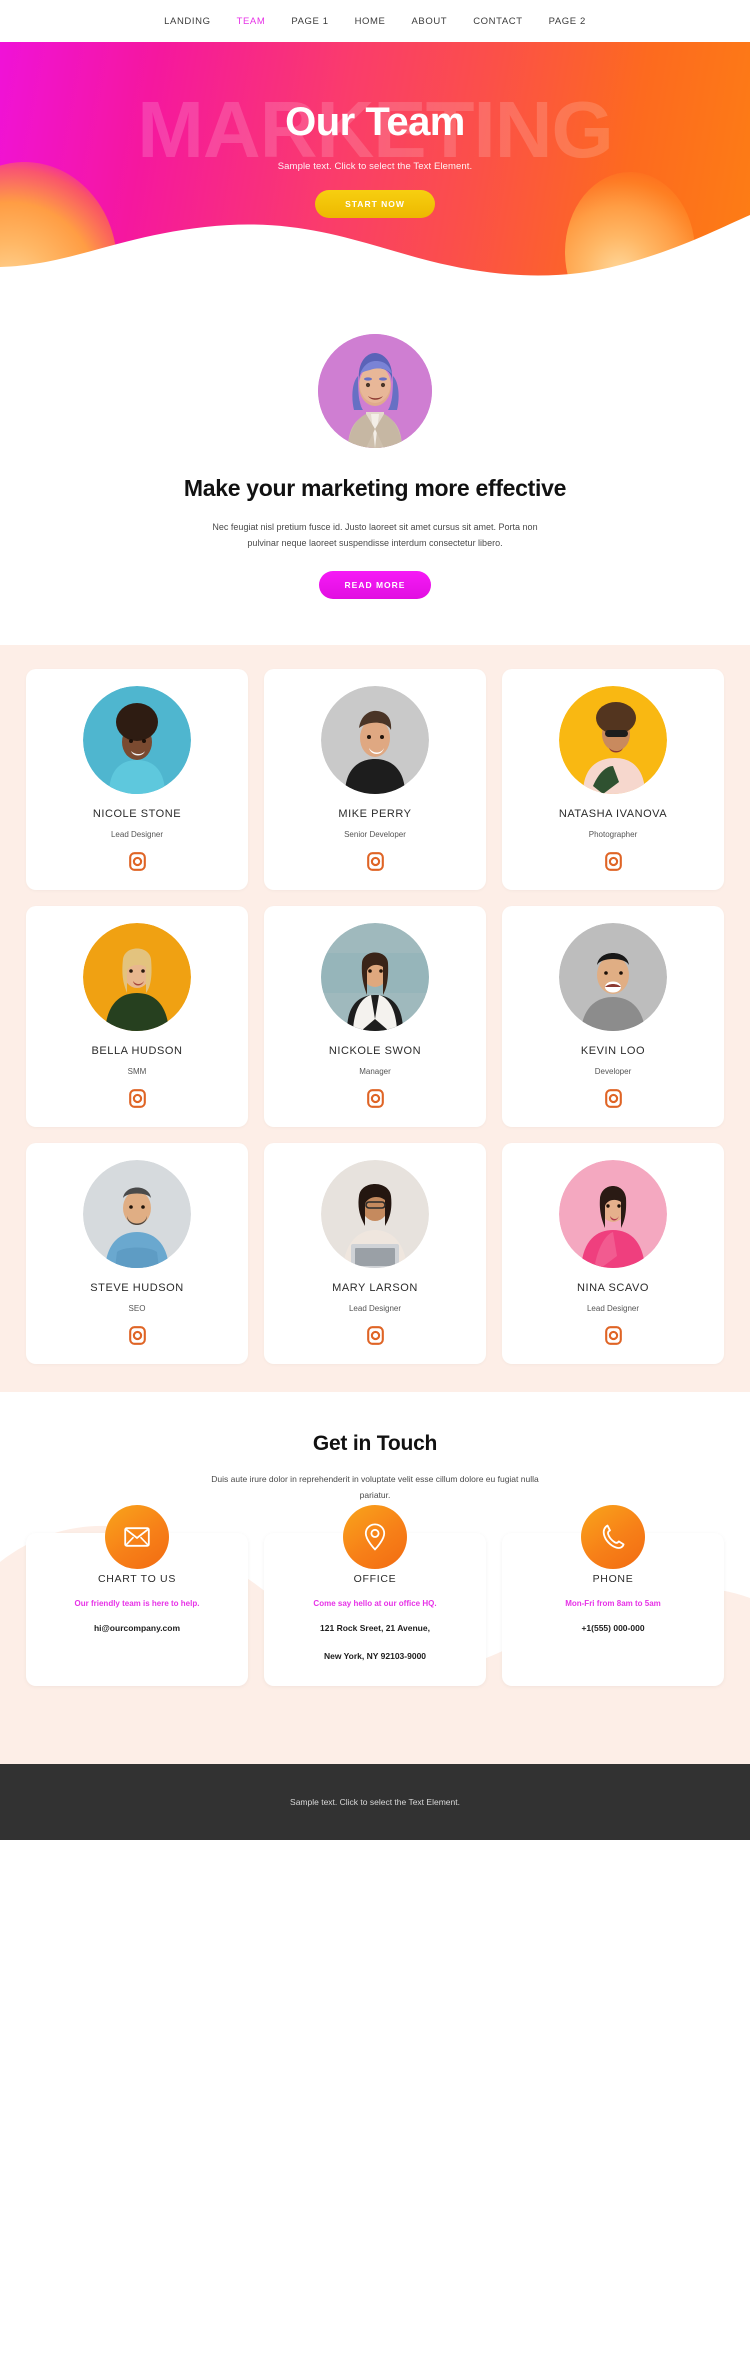 This screenshot has height=2366, width=750. I want to click on hero-title: Our Team, so click(375, 122).